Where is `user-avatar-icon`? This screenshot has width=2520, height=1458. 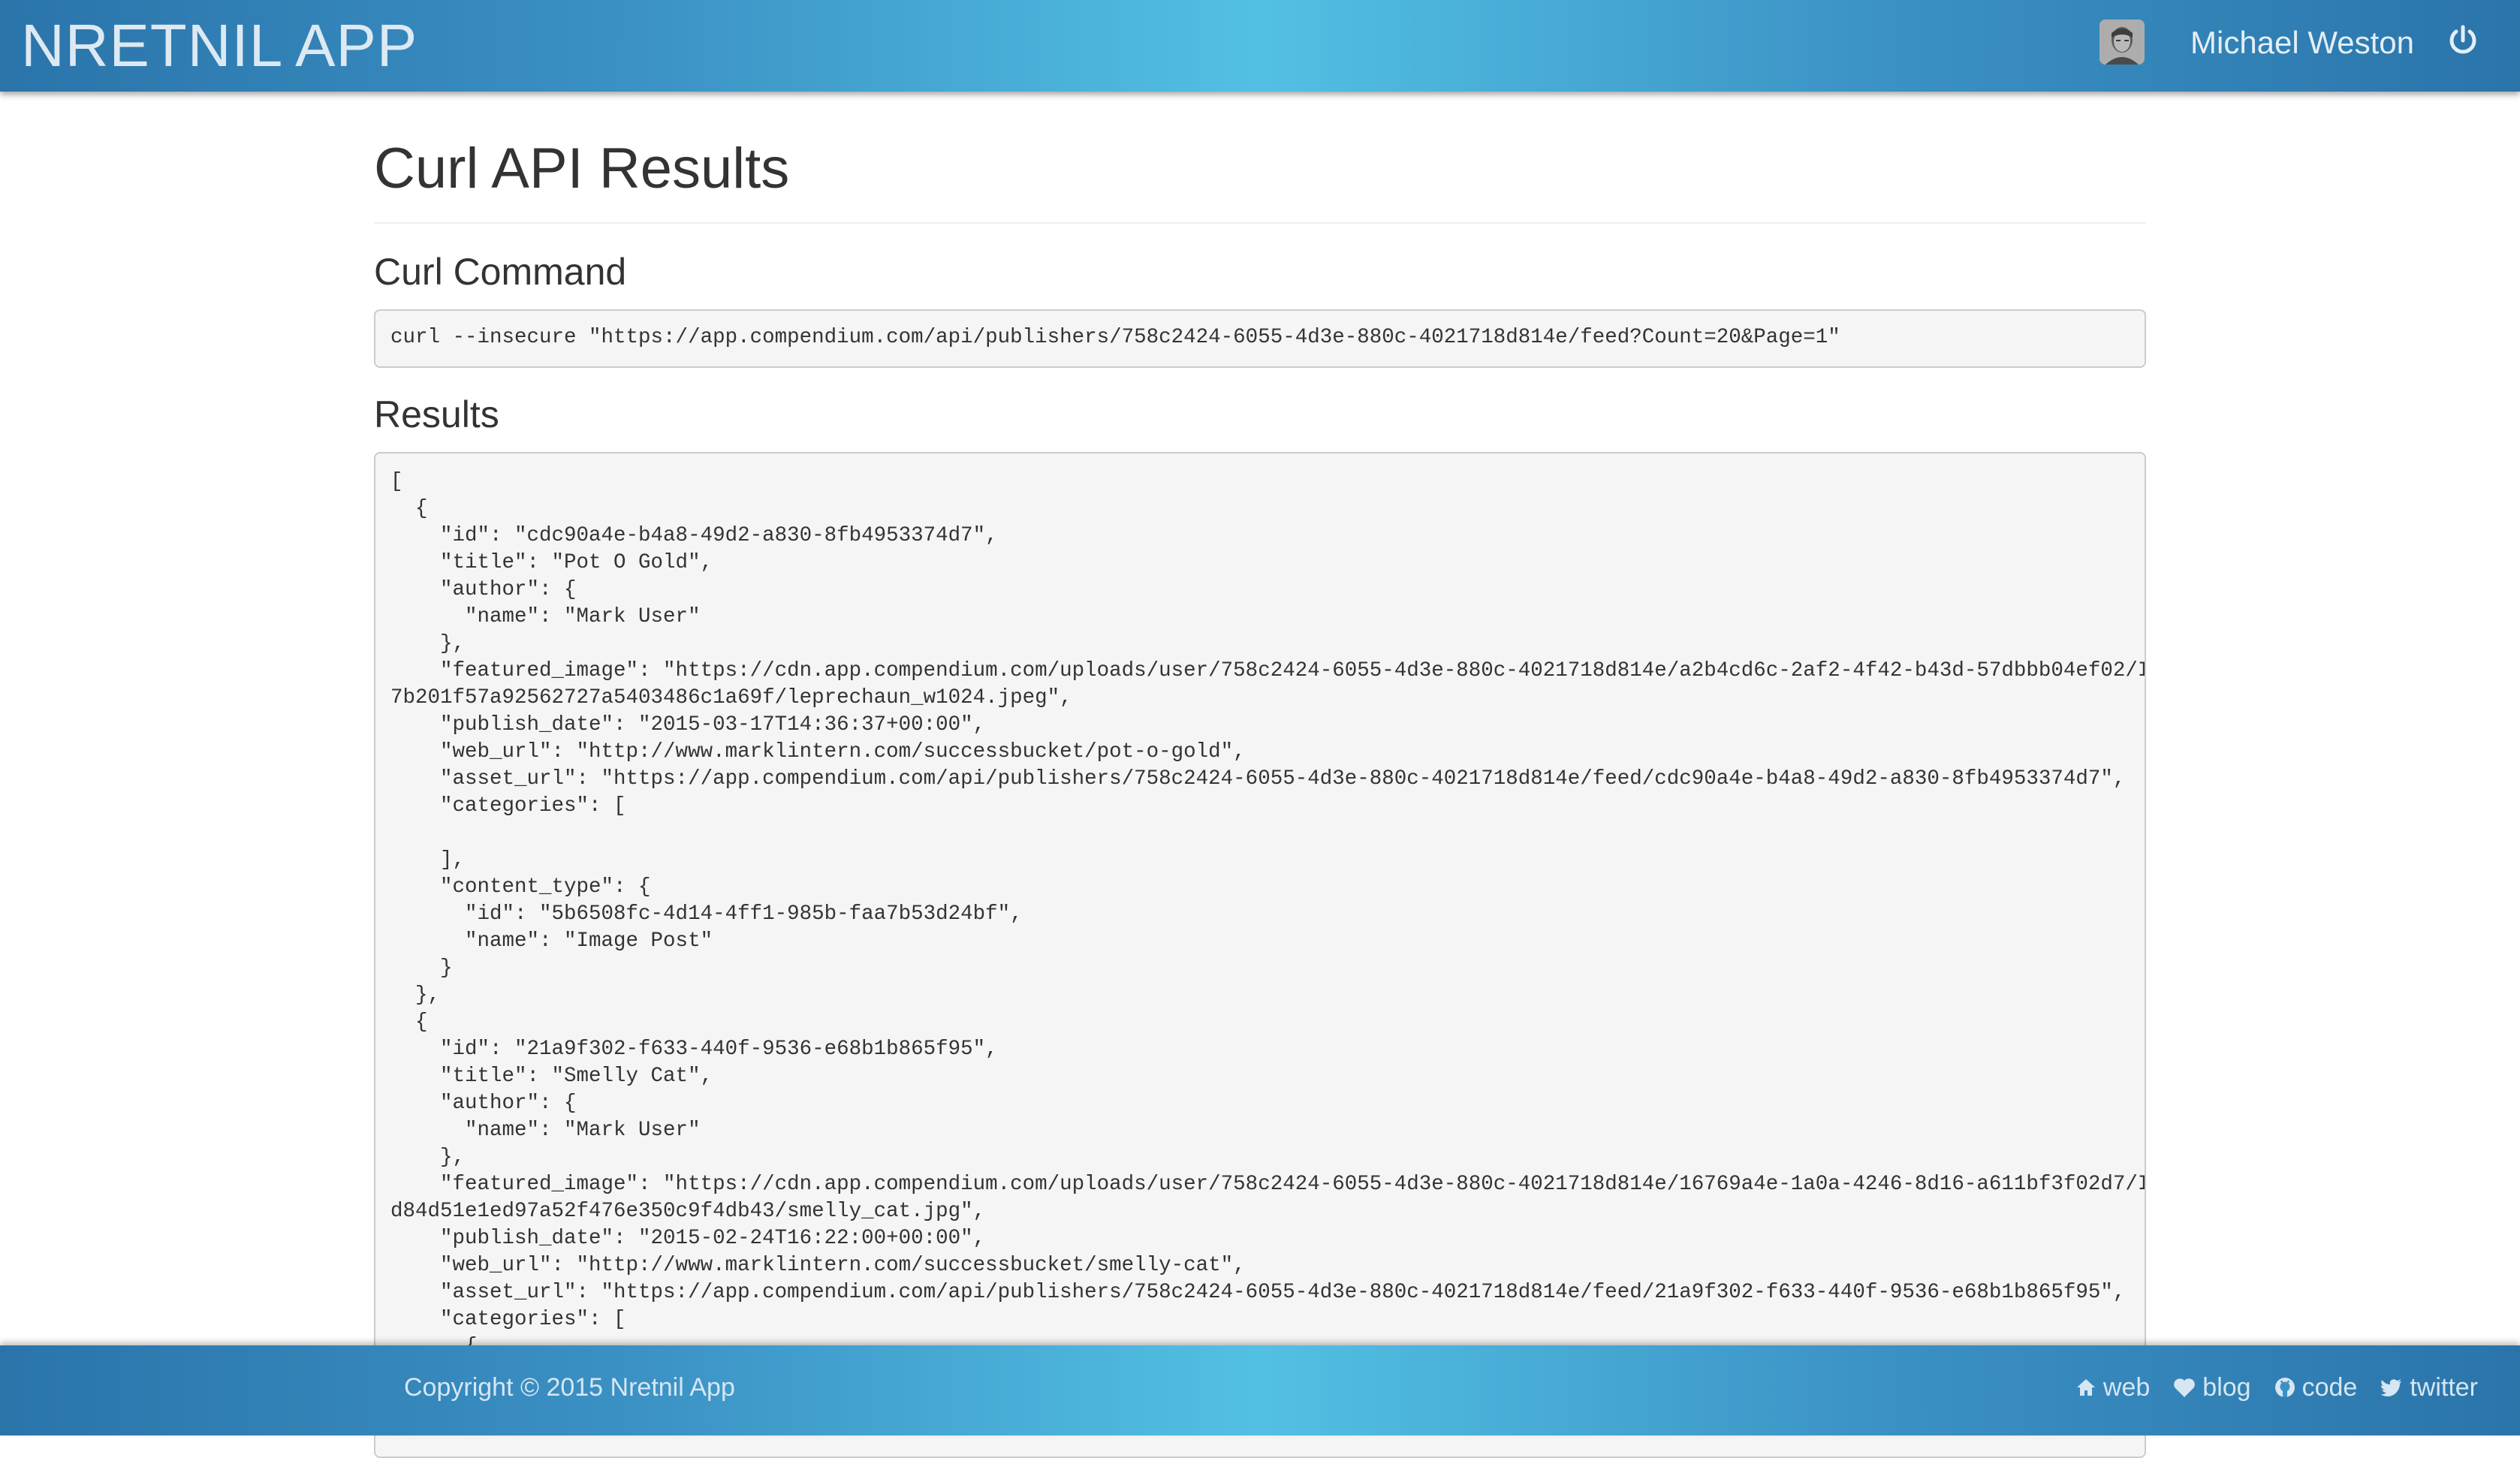 user-avatar-icon is located at coordinates (2122, 42).